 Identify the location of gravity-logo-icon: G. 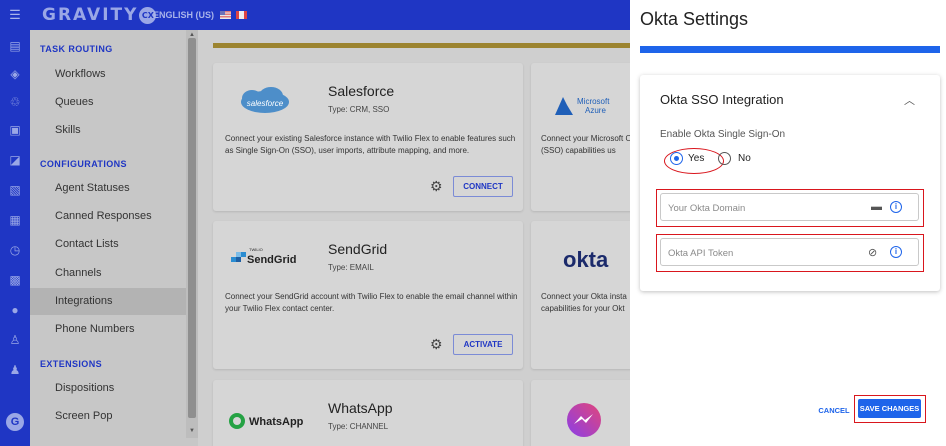
(15, 422).